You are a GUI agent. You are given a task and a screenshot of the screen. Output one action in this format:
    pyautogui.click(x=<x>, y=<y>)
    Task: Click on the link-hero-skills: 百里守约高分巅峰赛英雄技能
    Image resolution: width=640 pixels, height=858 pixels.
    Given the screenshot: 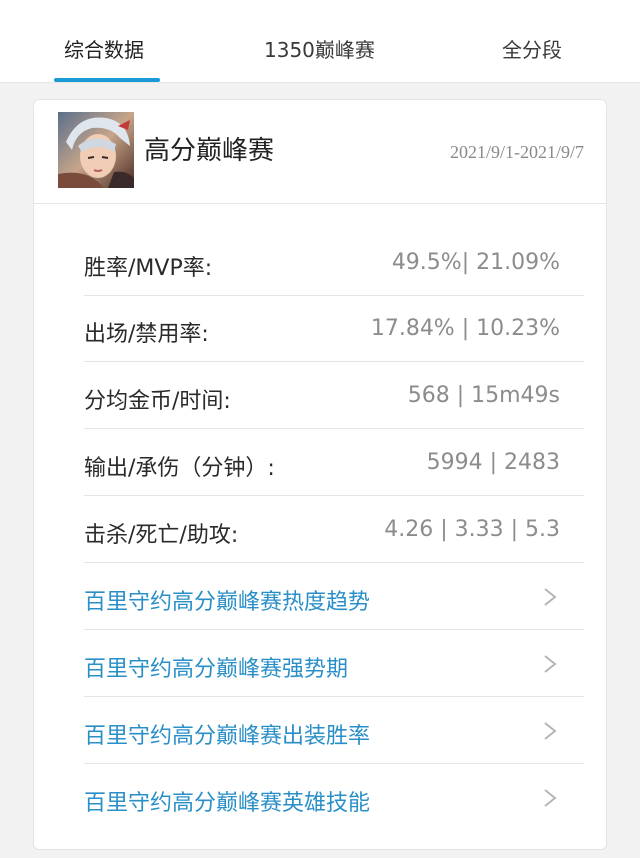 What is the action you would take?
    pyautogui.click(x=334, y=798)
    